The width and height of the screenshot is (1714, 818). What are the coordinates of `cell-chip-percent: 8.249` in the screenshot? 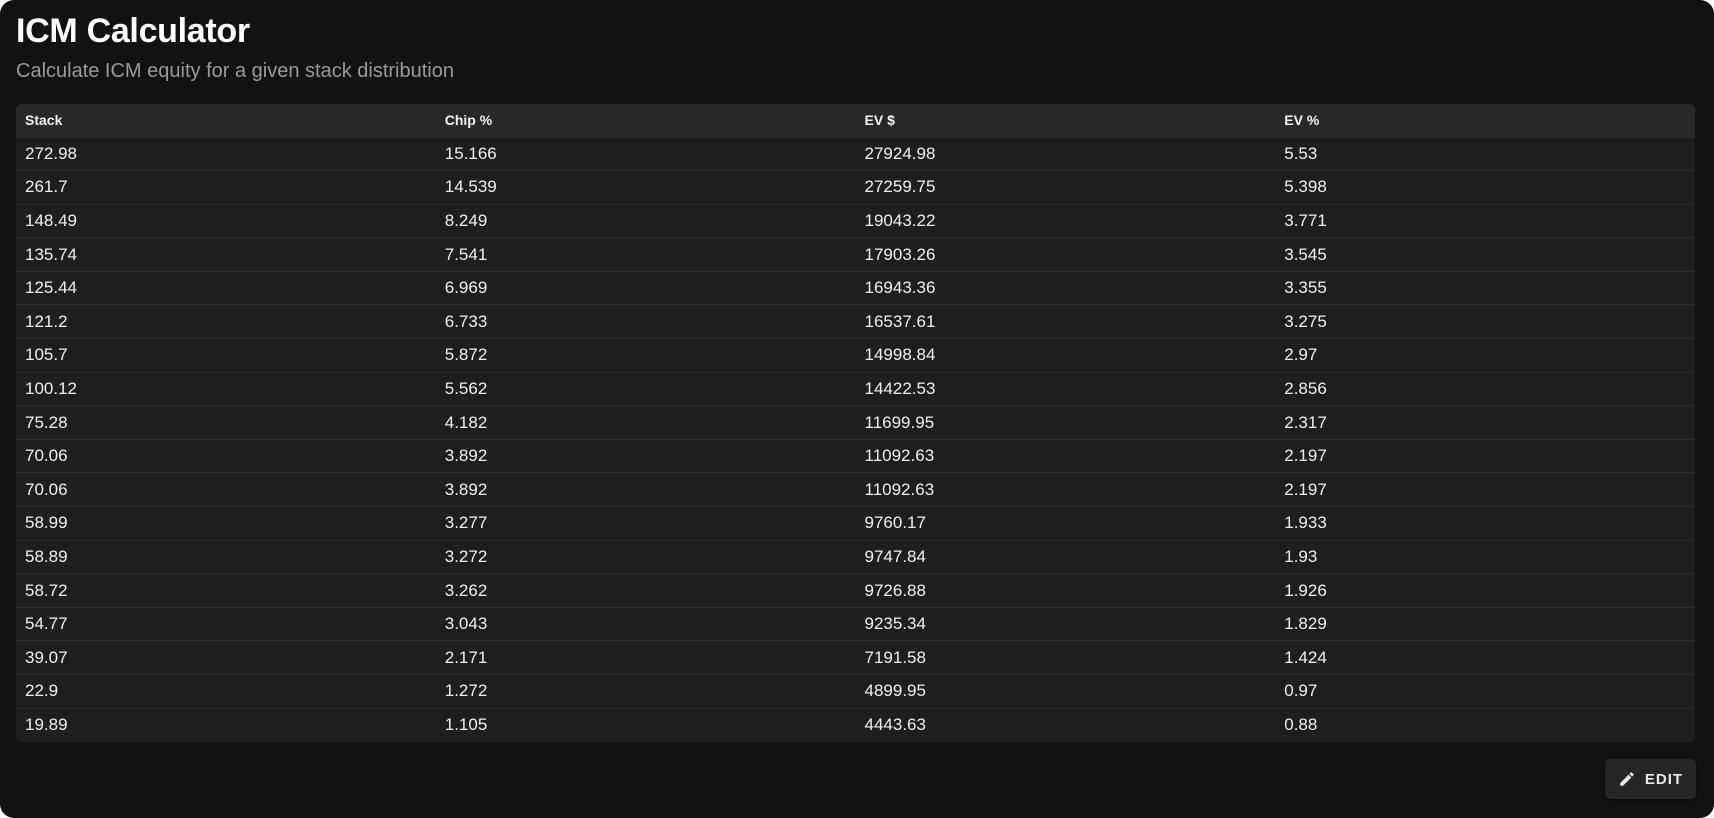 It's located at (466, 220).